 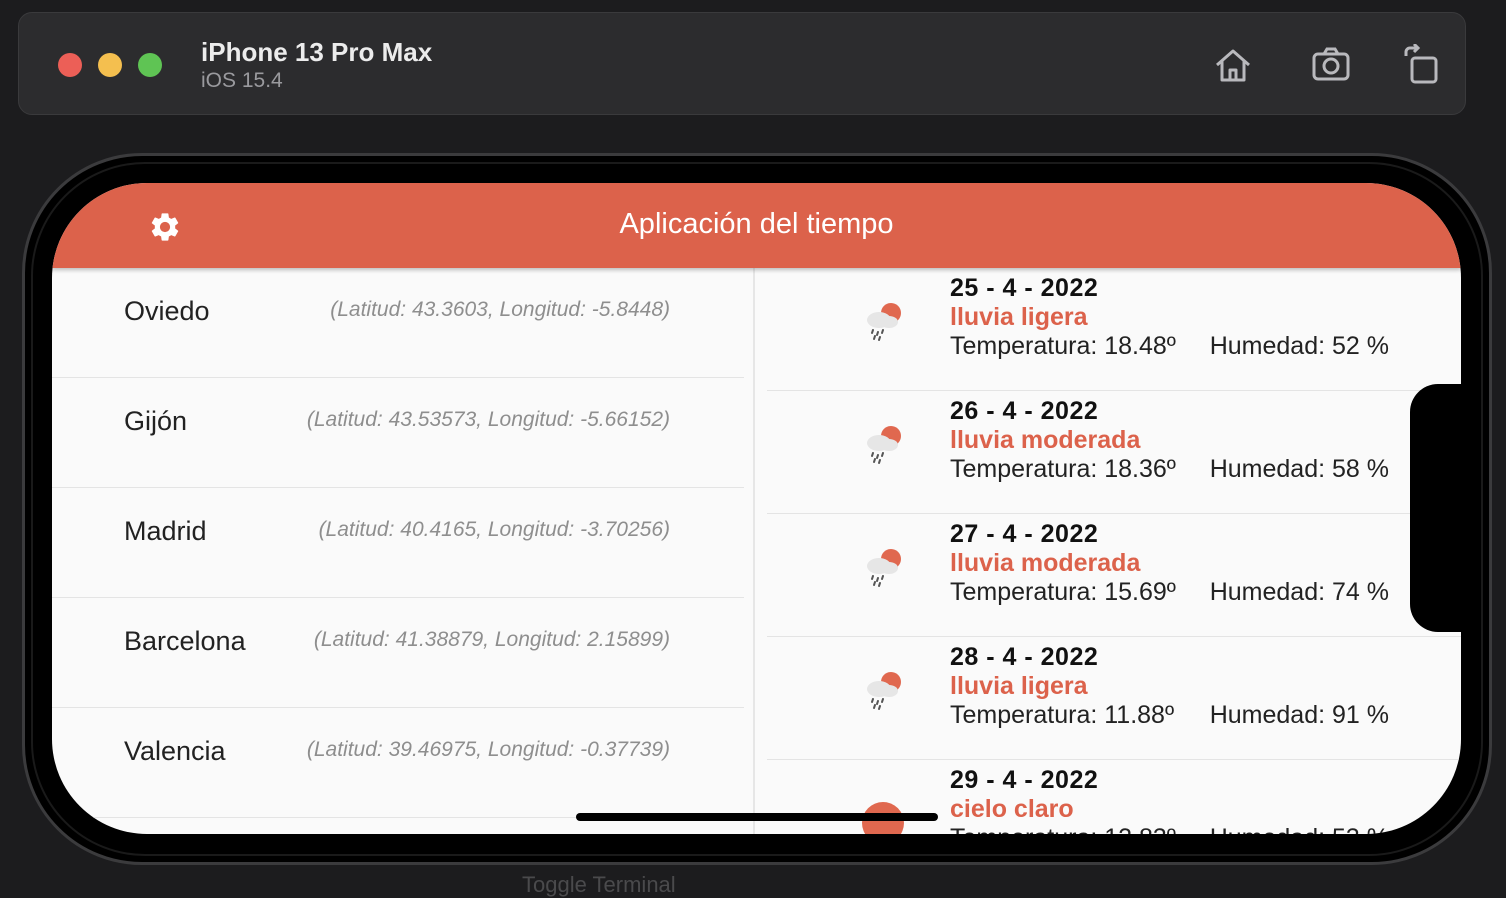 I want to click on forecast-date: 27 - 4 - 2022, so click(x=1024, y=534).